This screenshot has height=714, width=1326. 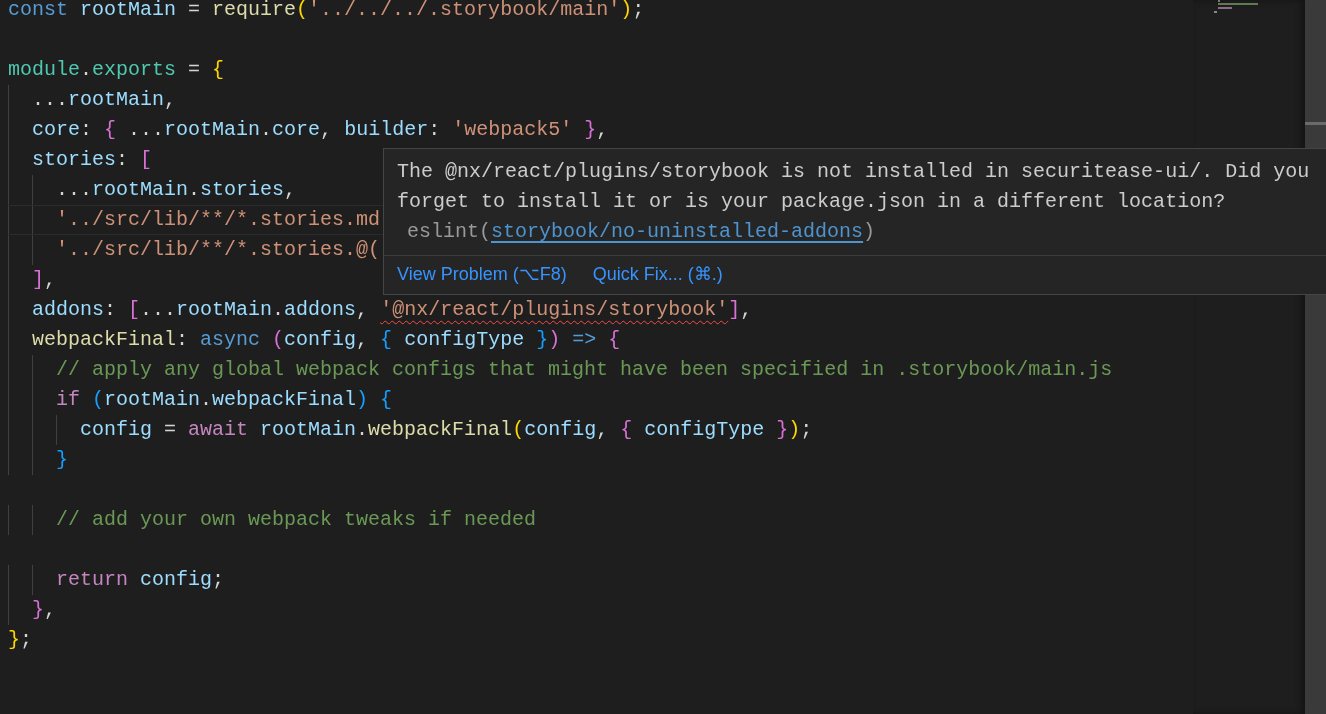 What do you see at coordinates (44, 70) in the screenshot?
I see `code-token: module` at bounding box center [44, 70].